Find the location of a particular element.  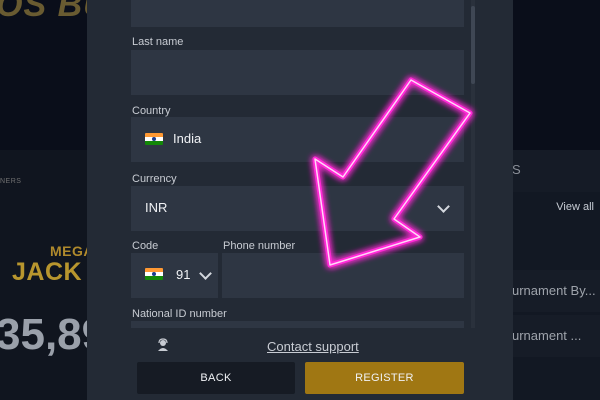

view-all-link: View all is located at coordinates (575, 207).